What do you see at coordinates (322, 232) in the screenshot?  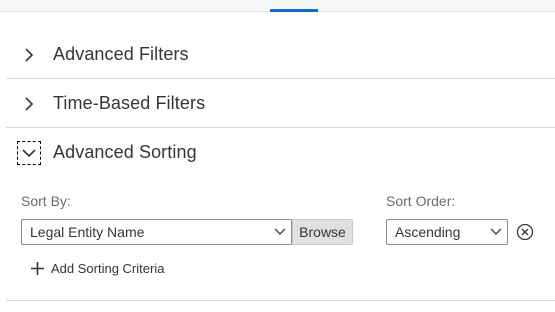 I see `browse-button: Browse` at bounding box center [322, 232].